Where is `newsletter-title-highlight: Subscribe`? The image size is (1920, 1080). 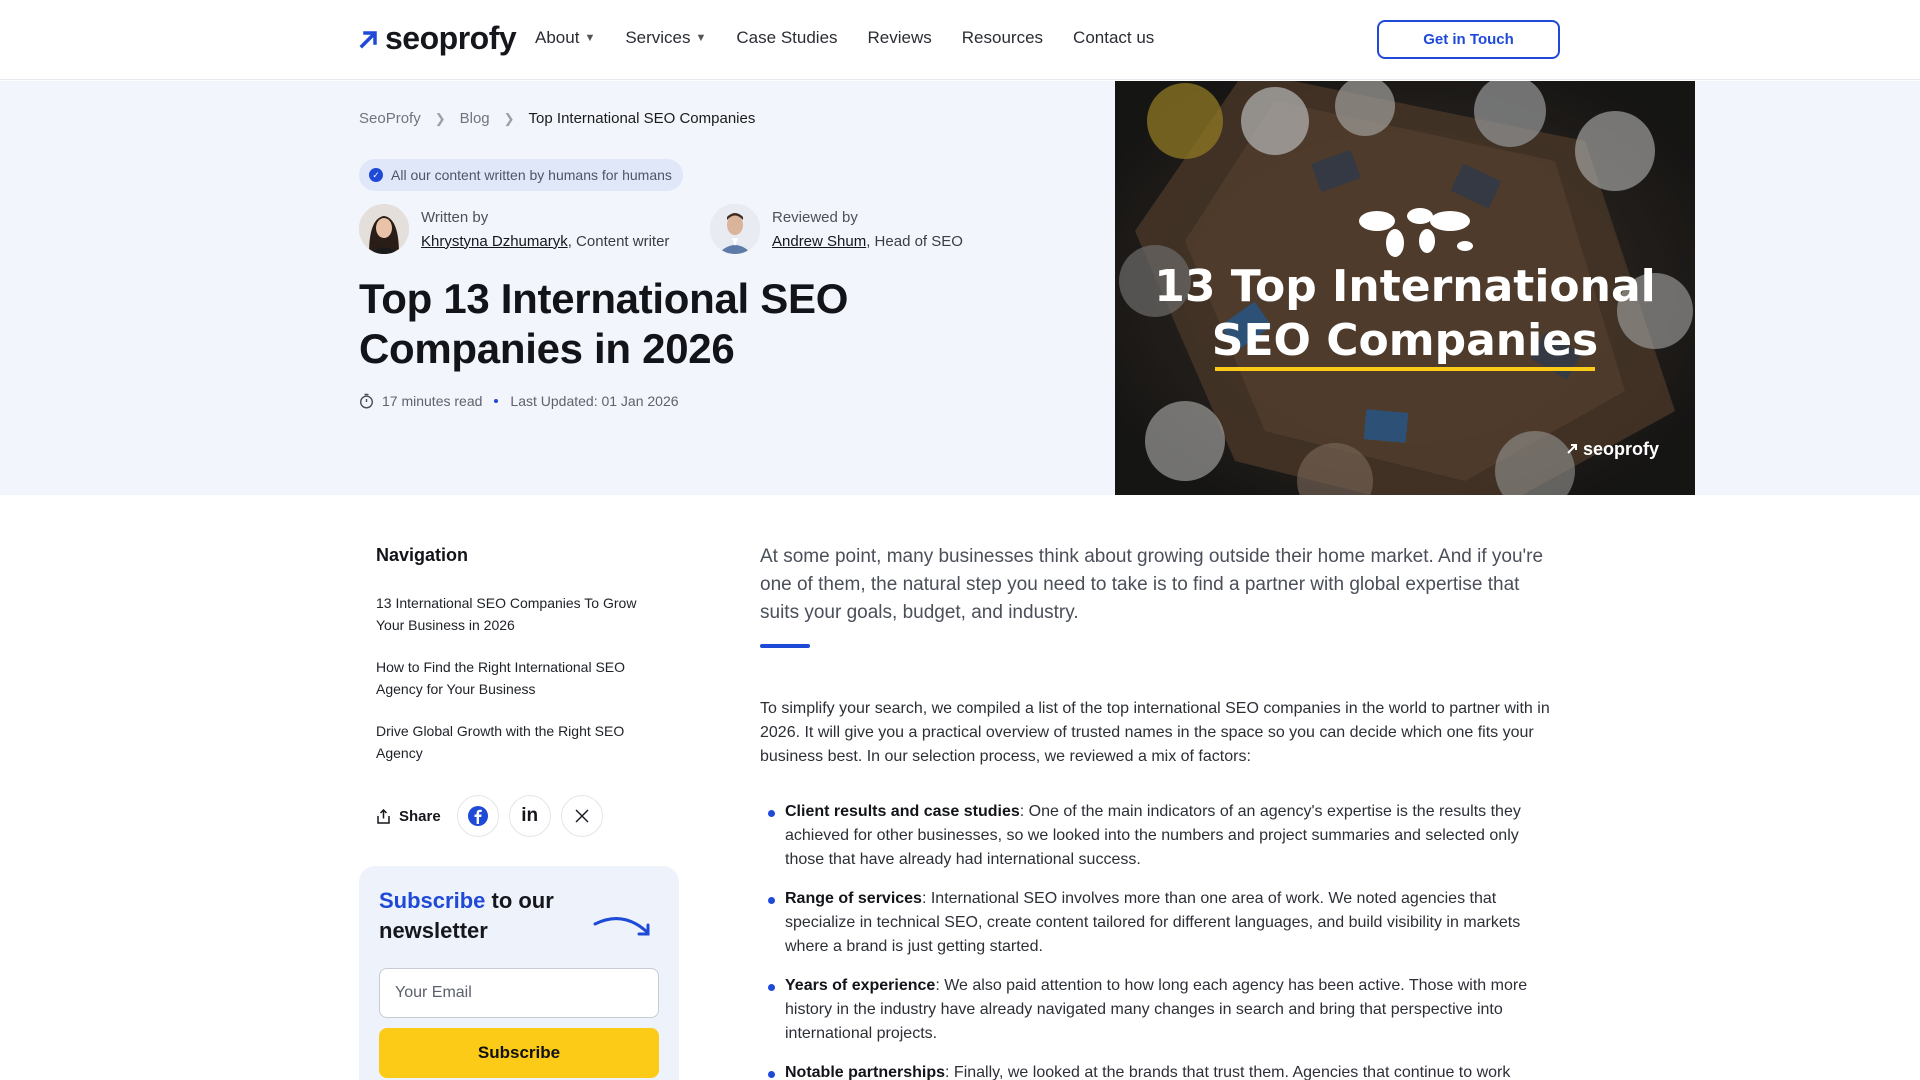 newsletter-title-highlight: Subscribe is located at coordinates (432, 900).